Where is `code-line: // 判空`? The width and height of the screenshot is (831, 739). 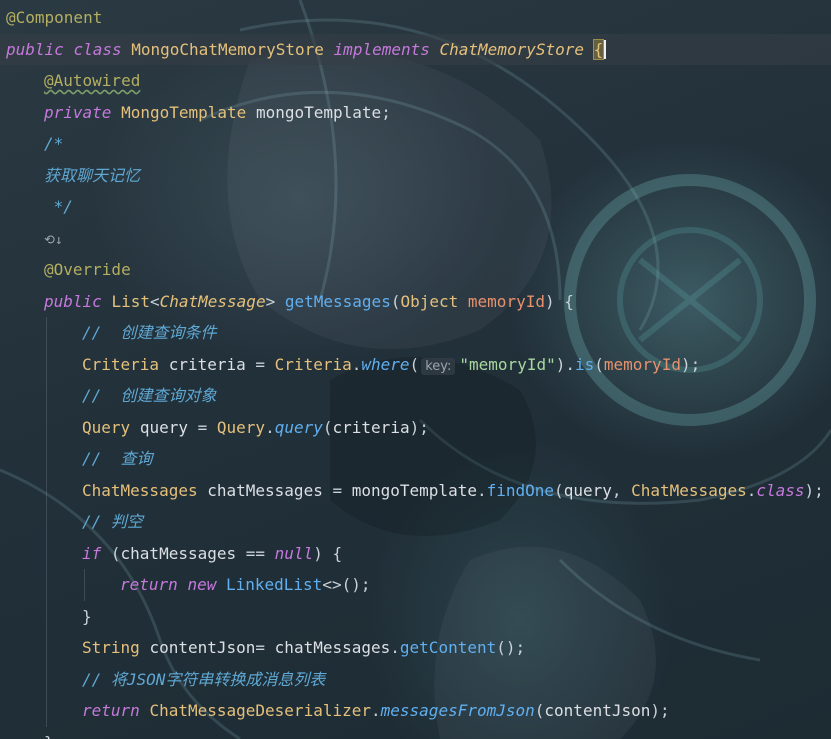 code-line: // 判空 is located at coordinates (415, 522).